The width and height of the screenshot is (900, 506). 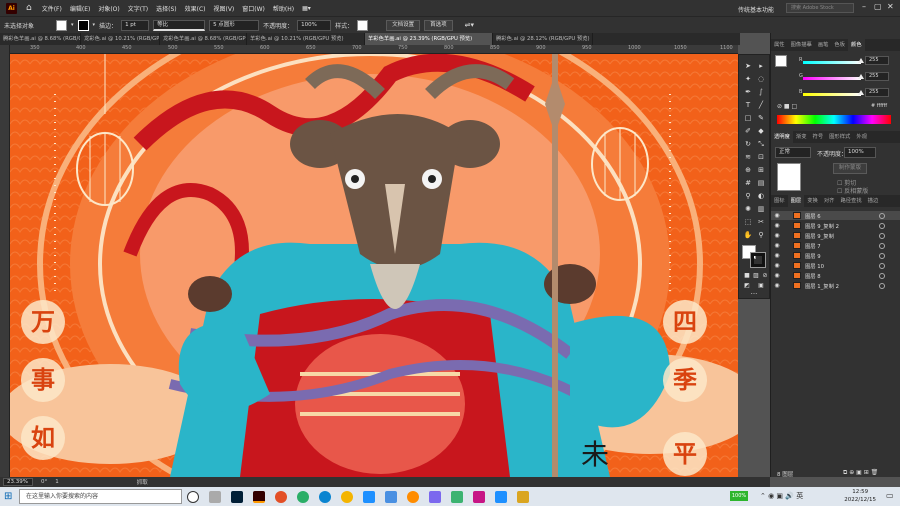 What do you see at coordinates (801, 45) in the screenshot?
I see `tab-image-trace: 图像描摹` at bounding box center [801, 45].